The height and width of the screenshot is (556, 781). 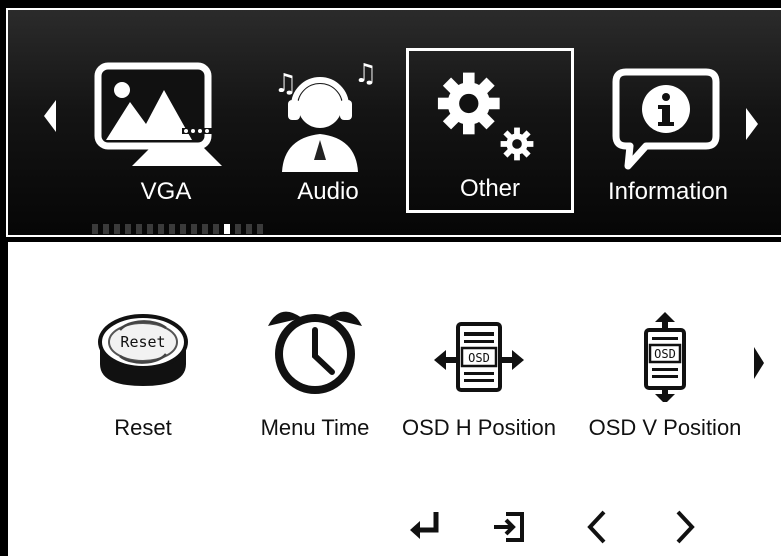 I want to click on headphones-person-icon: ♫ ♫, so click(x=325, y=117).